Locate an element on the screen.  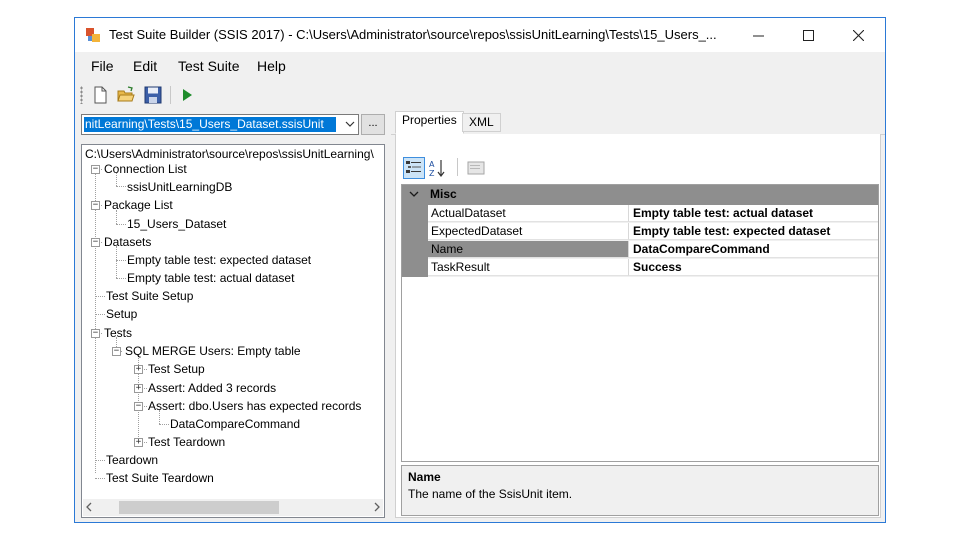
horizontal-scrollbar is located at coordinates (233, 507).